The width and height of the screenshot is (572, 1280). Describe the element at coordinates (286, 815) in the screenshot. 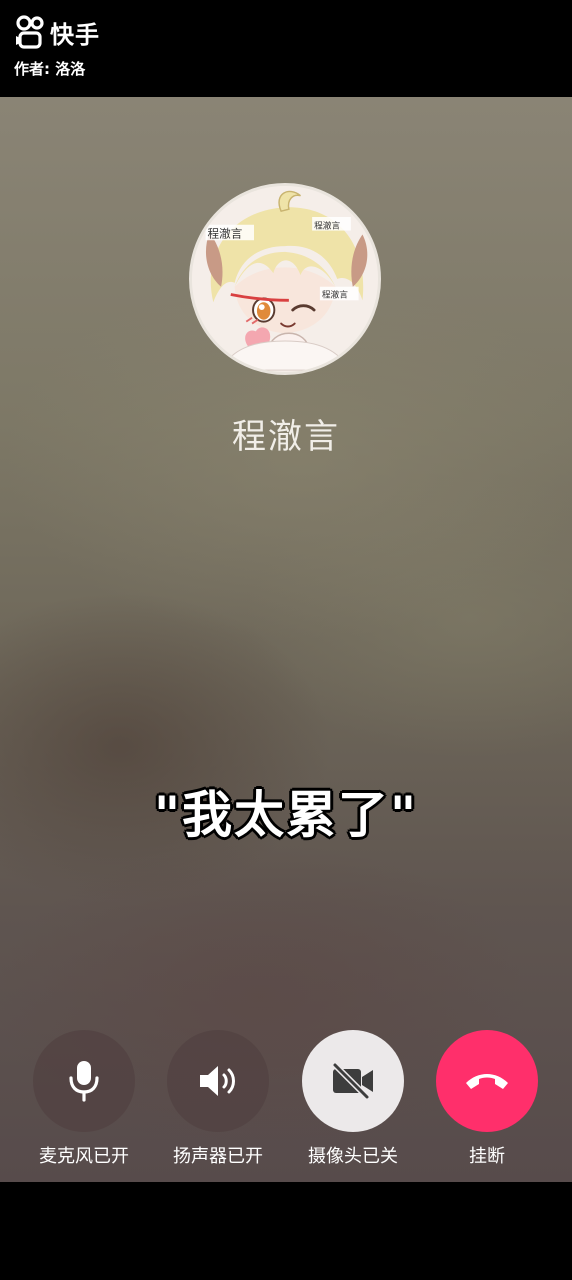

I see `subtitle-caption: "我太累了"` at that location.